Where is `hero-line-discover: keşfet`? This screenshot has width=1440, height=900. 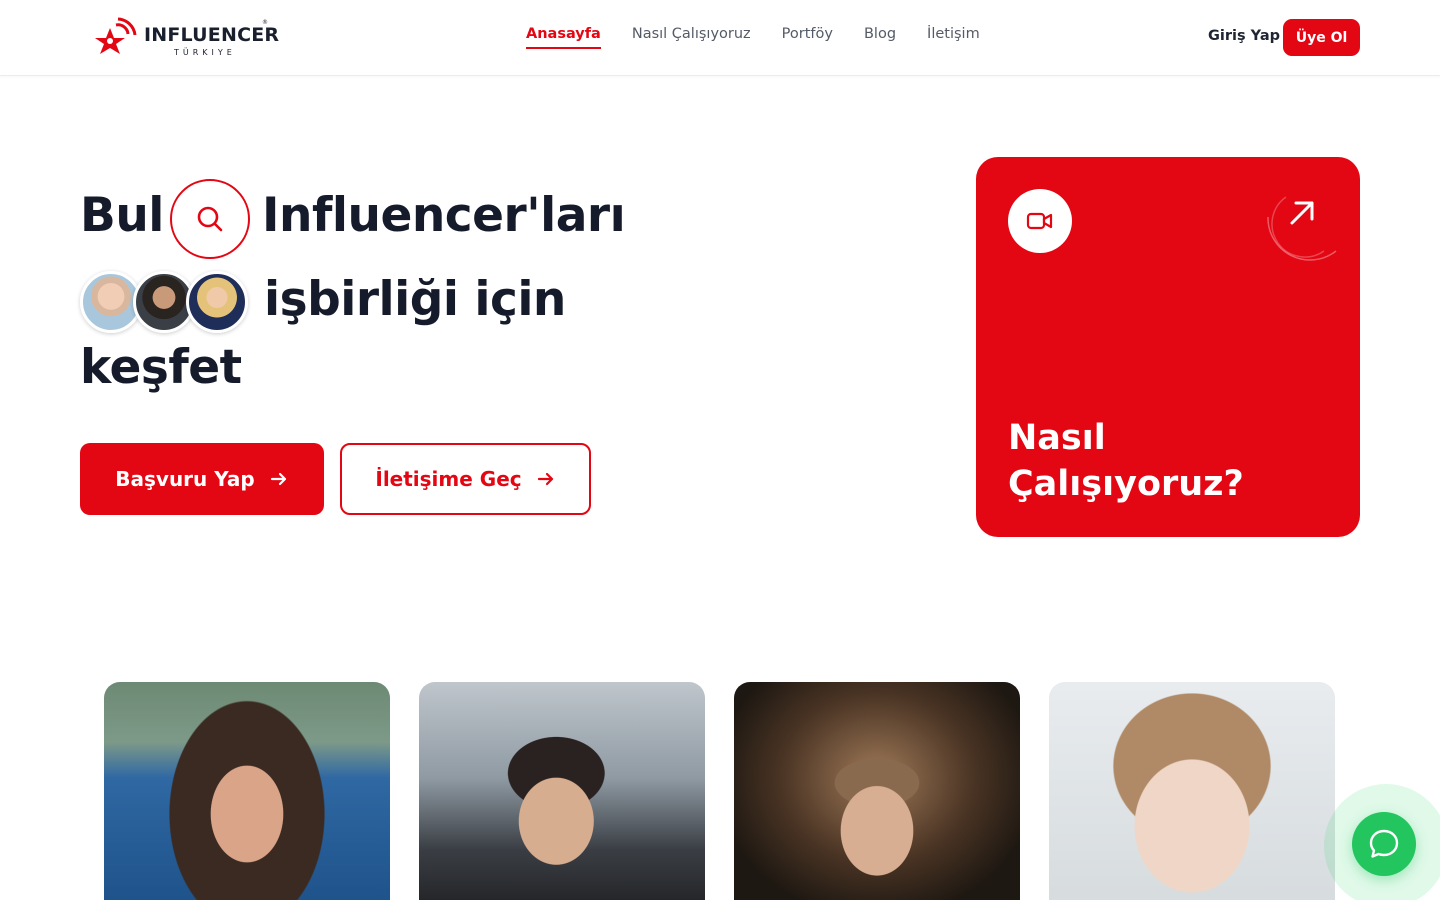
hero-line-discover: keşfet is located at coordinates (161, 367).